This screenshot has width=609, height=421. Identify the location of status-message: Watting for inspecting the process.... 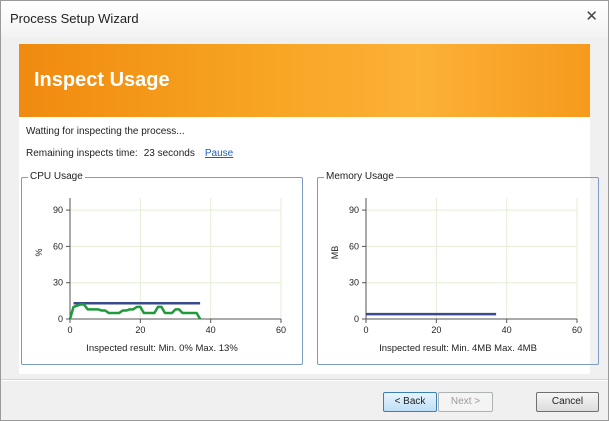
(105, 131).